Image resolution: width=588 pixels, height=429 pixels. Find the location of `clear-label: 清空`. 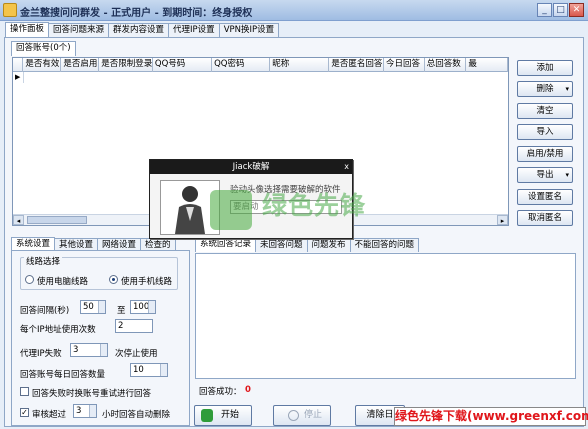

clear-label: 清空 is located at coordinates (545, 111).